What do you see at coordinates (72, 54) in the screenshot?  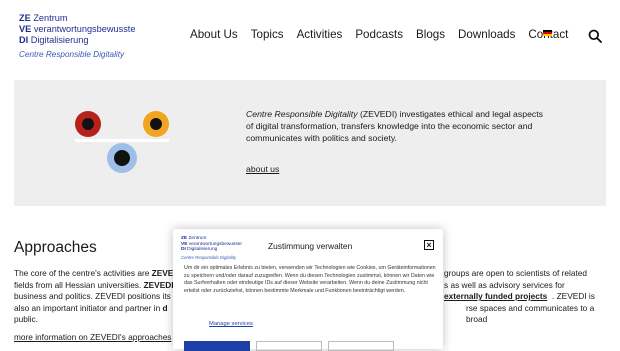 I see `logo-tagline: Centre Responsible Digitality` at bounding box center [72, 54].